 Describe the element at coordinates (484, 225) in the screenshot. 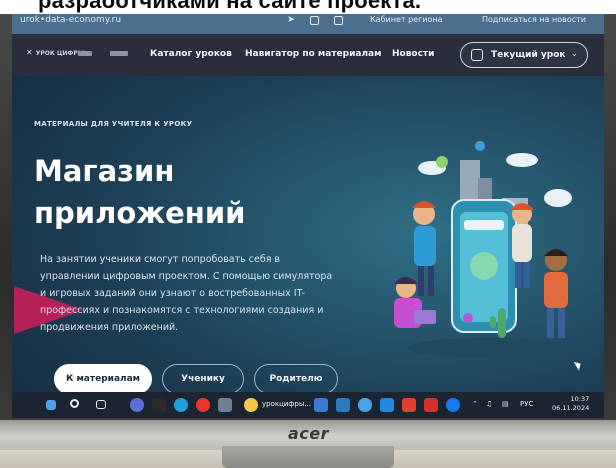

I see `phone-ui-bar` at that location.